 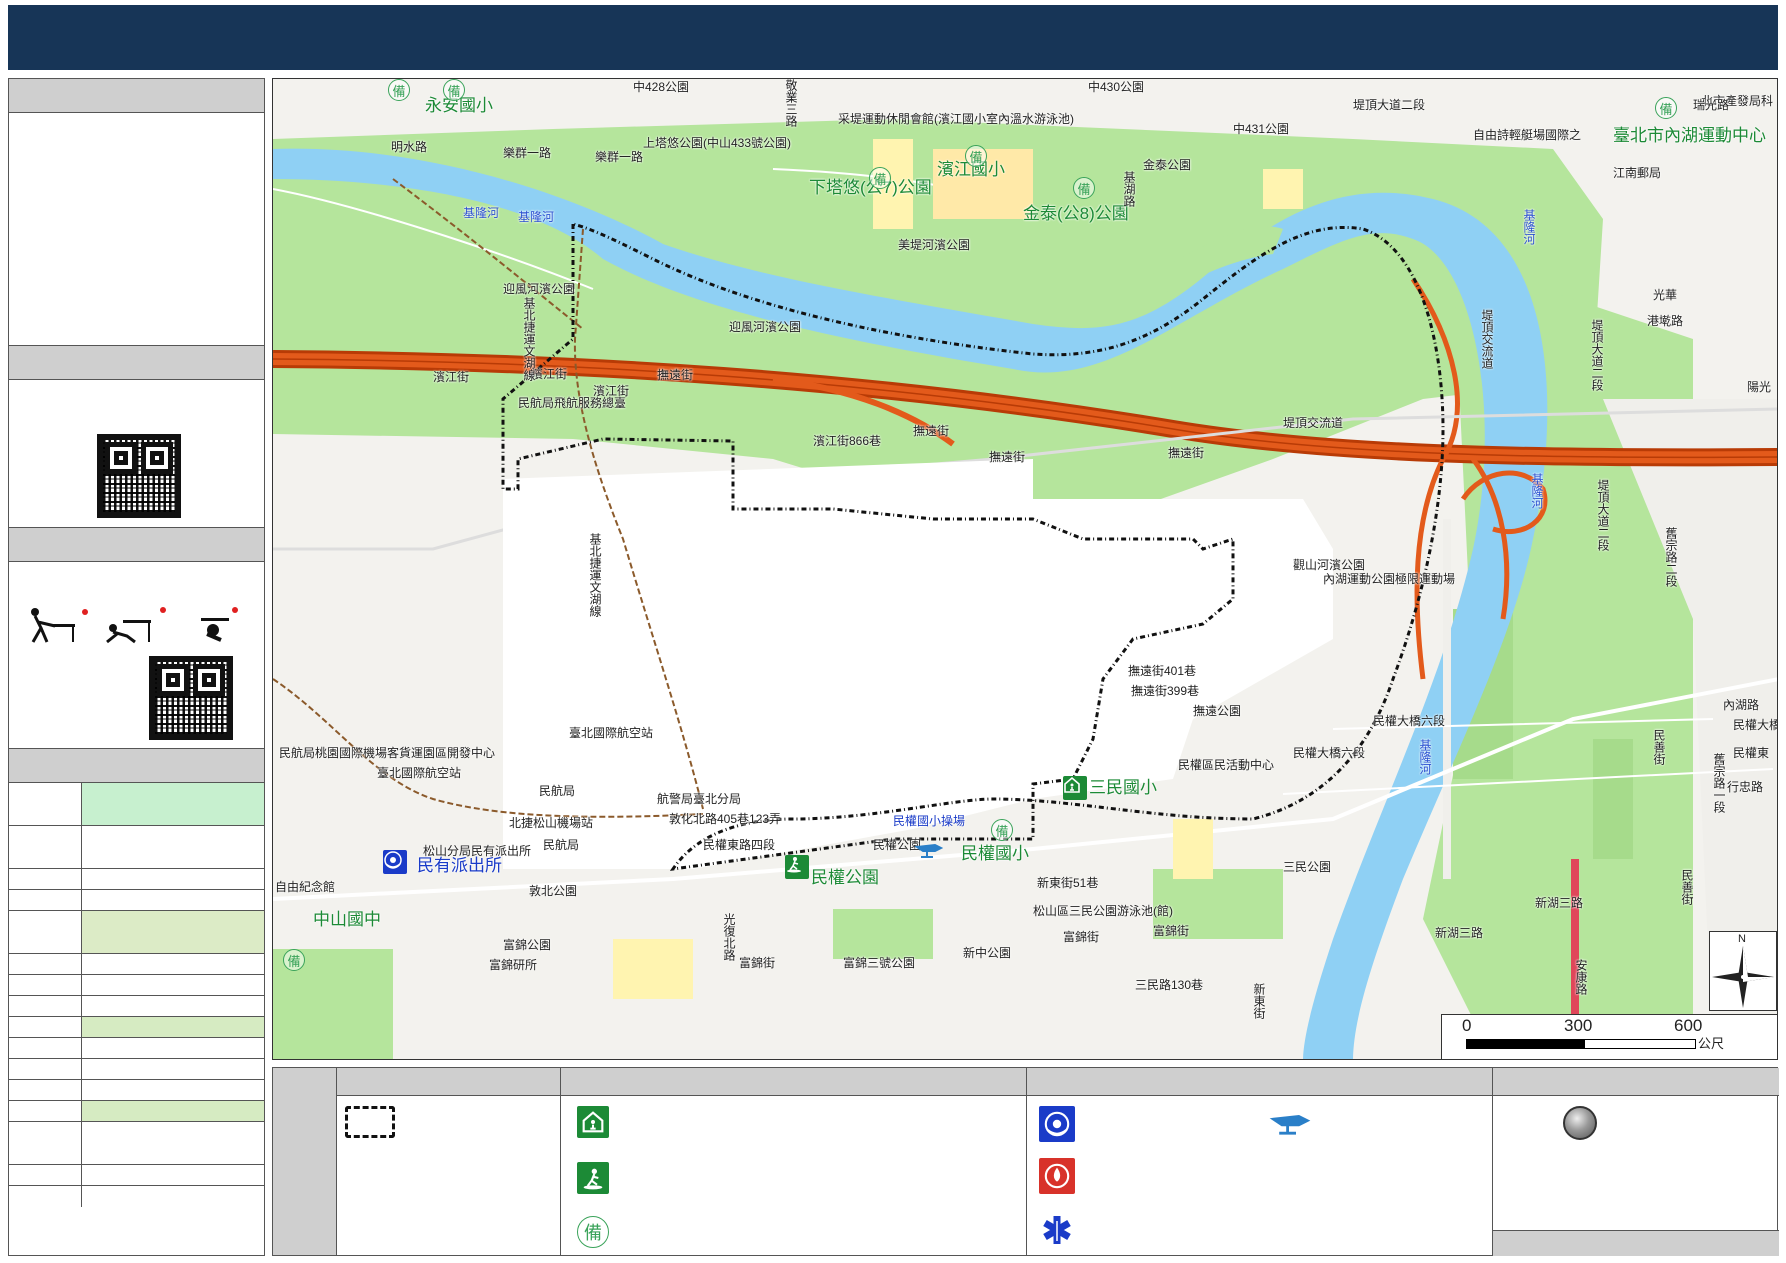 What do you see at coordinates (1329, 565) in the screenshot?
I see `map-label: 觀山河濱公園` at bounding box center [1329, 565].